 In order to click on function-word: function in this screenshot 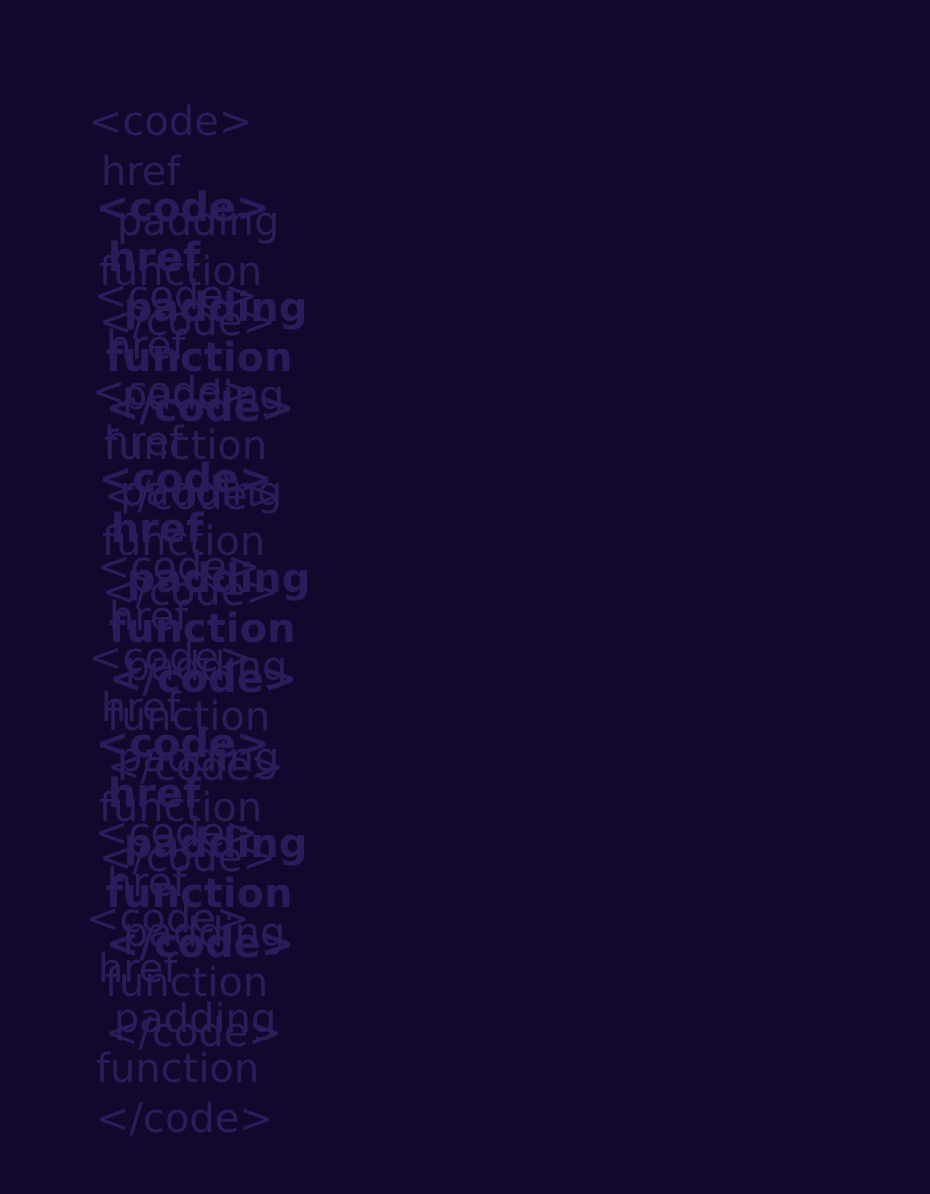, I will do `click(177, 1069)`.